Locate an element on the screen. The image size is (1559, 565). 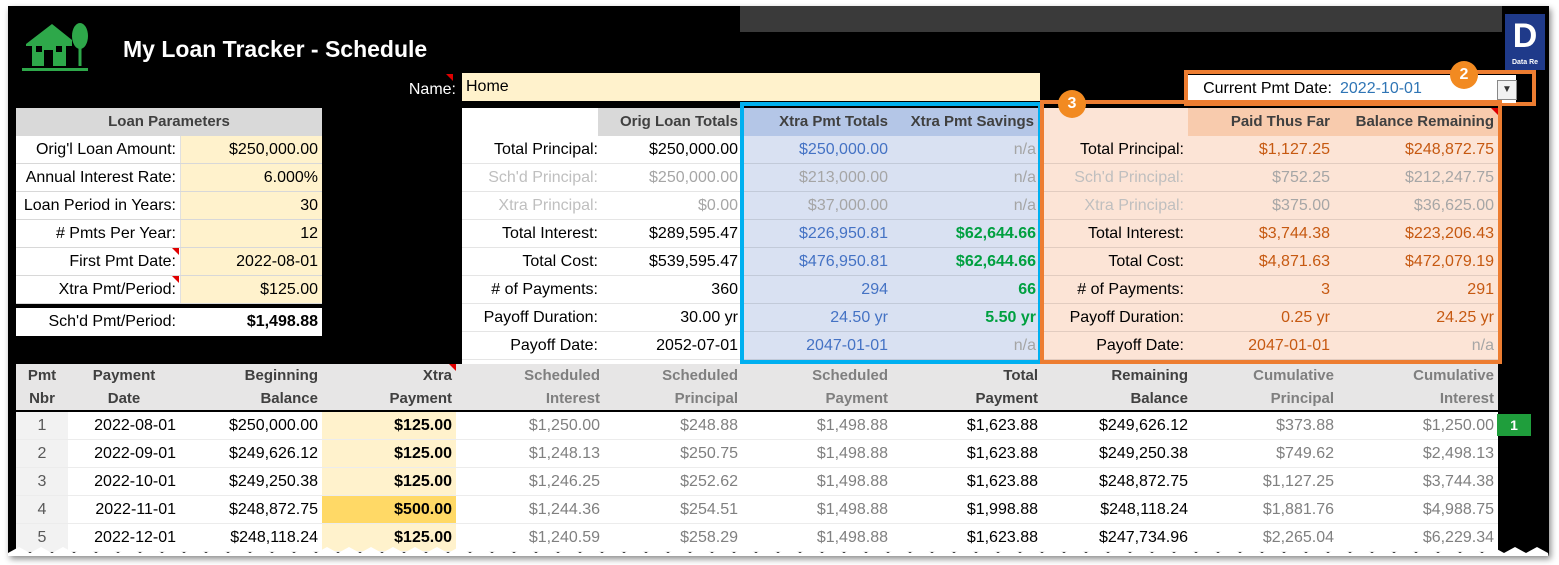
param-input: $125.00 is located at coordinates (251, 290).